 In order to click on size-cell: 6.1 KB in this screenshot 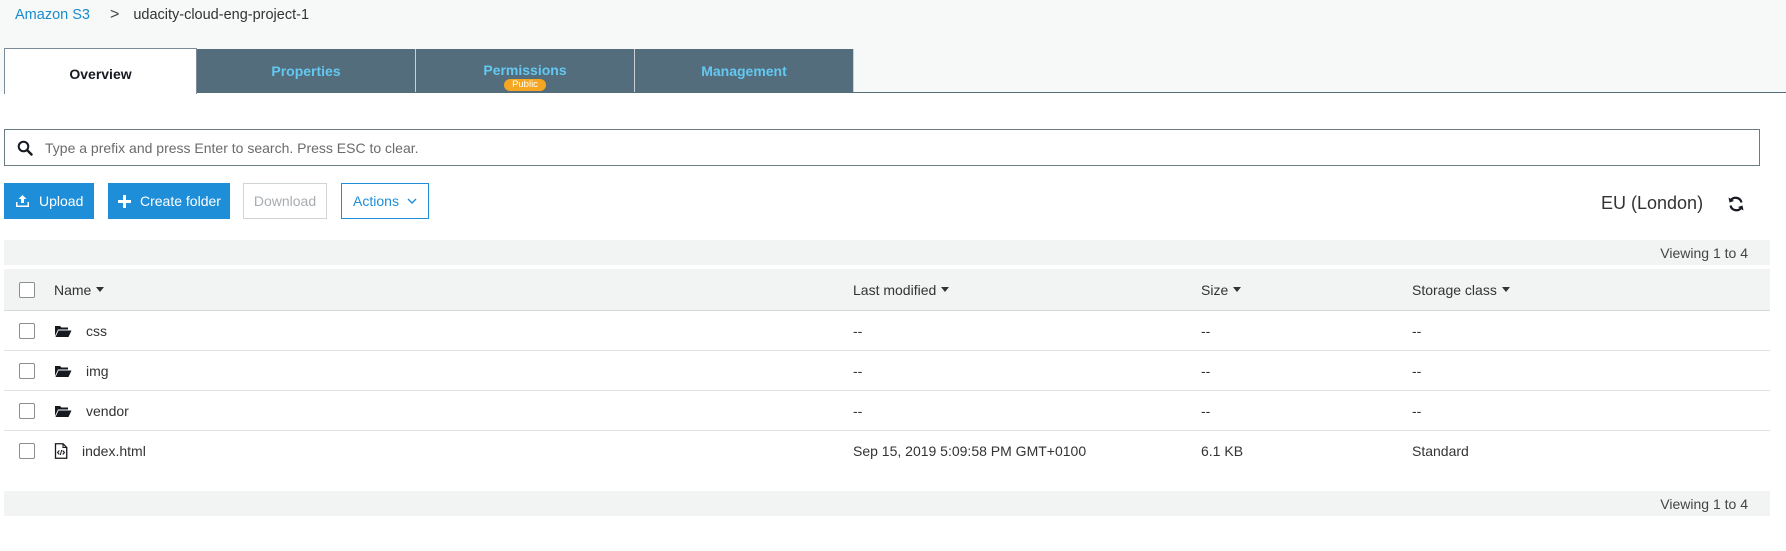, I will do `click(1222, 451)`.